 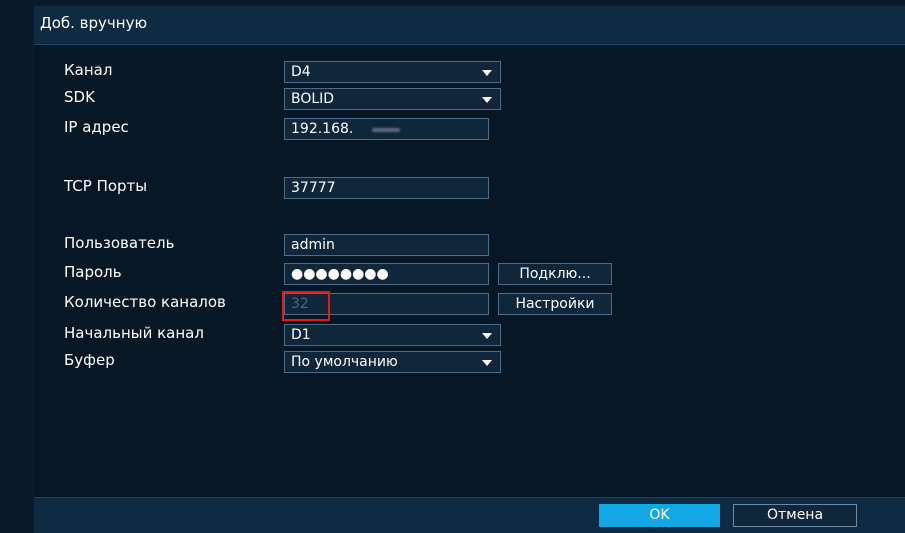 What do you see at coordinates (301, 335) in the screenshot?
I see `start-channel-value: D1` at bounding box center [301, 335].